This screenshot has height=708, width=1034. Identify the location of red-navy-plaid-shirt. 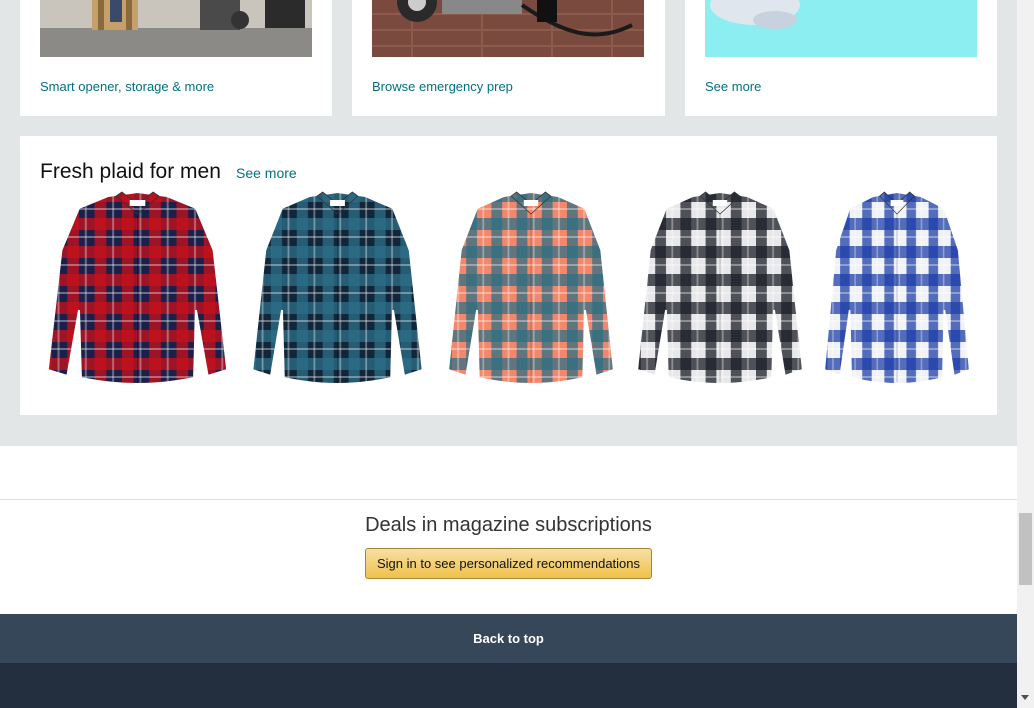
(137, 290).